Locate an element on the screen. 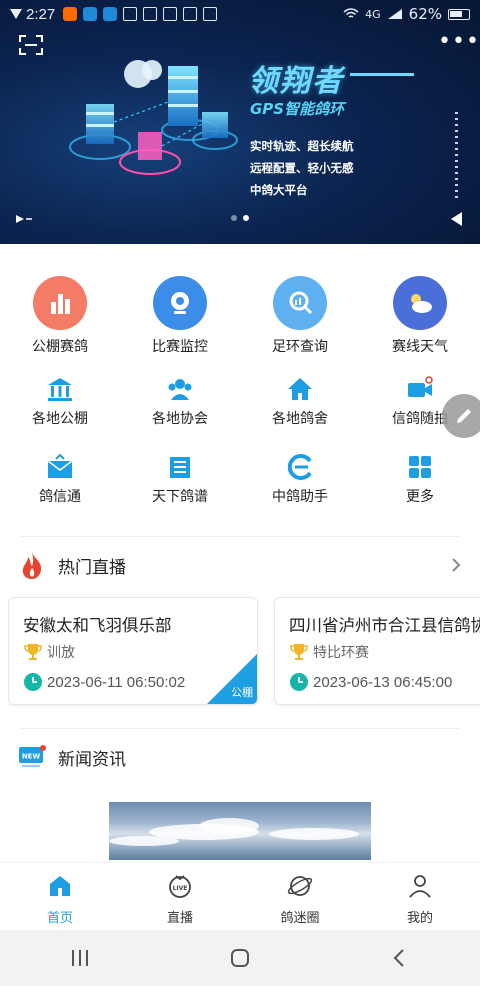 This screenshot has width=480, height=986. house-icon is located at coordinates (300, 389).